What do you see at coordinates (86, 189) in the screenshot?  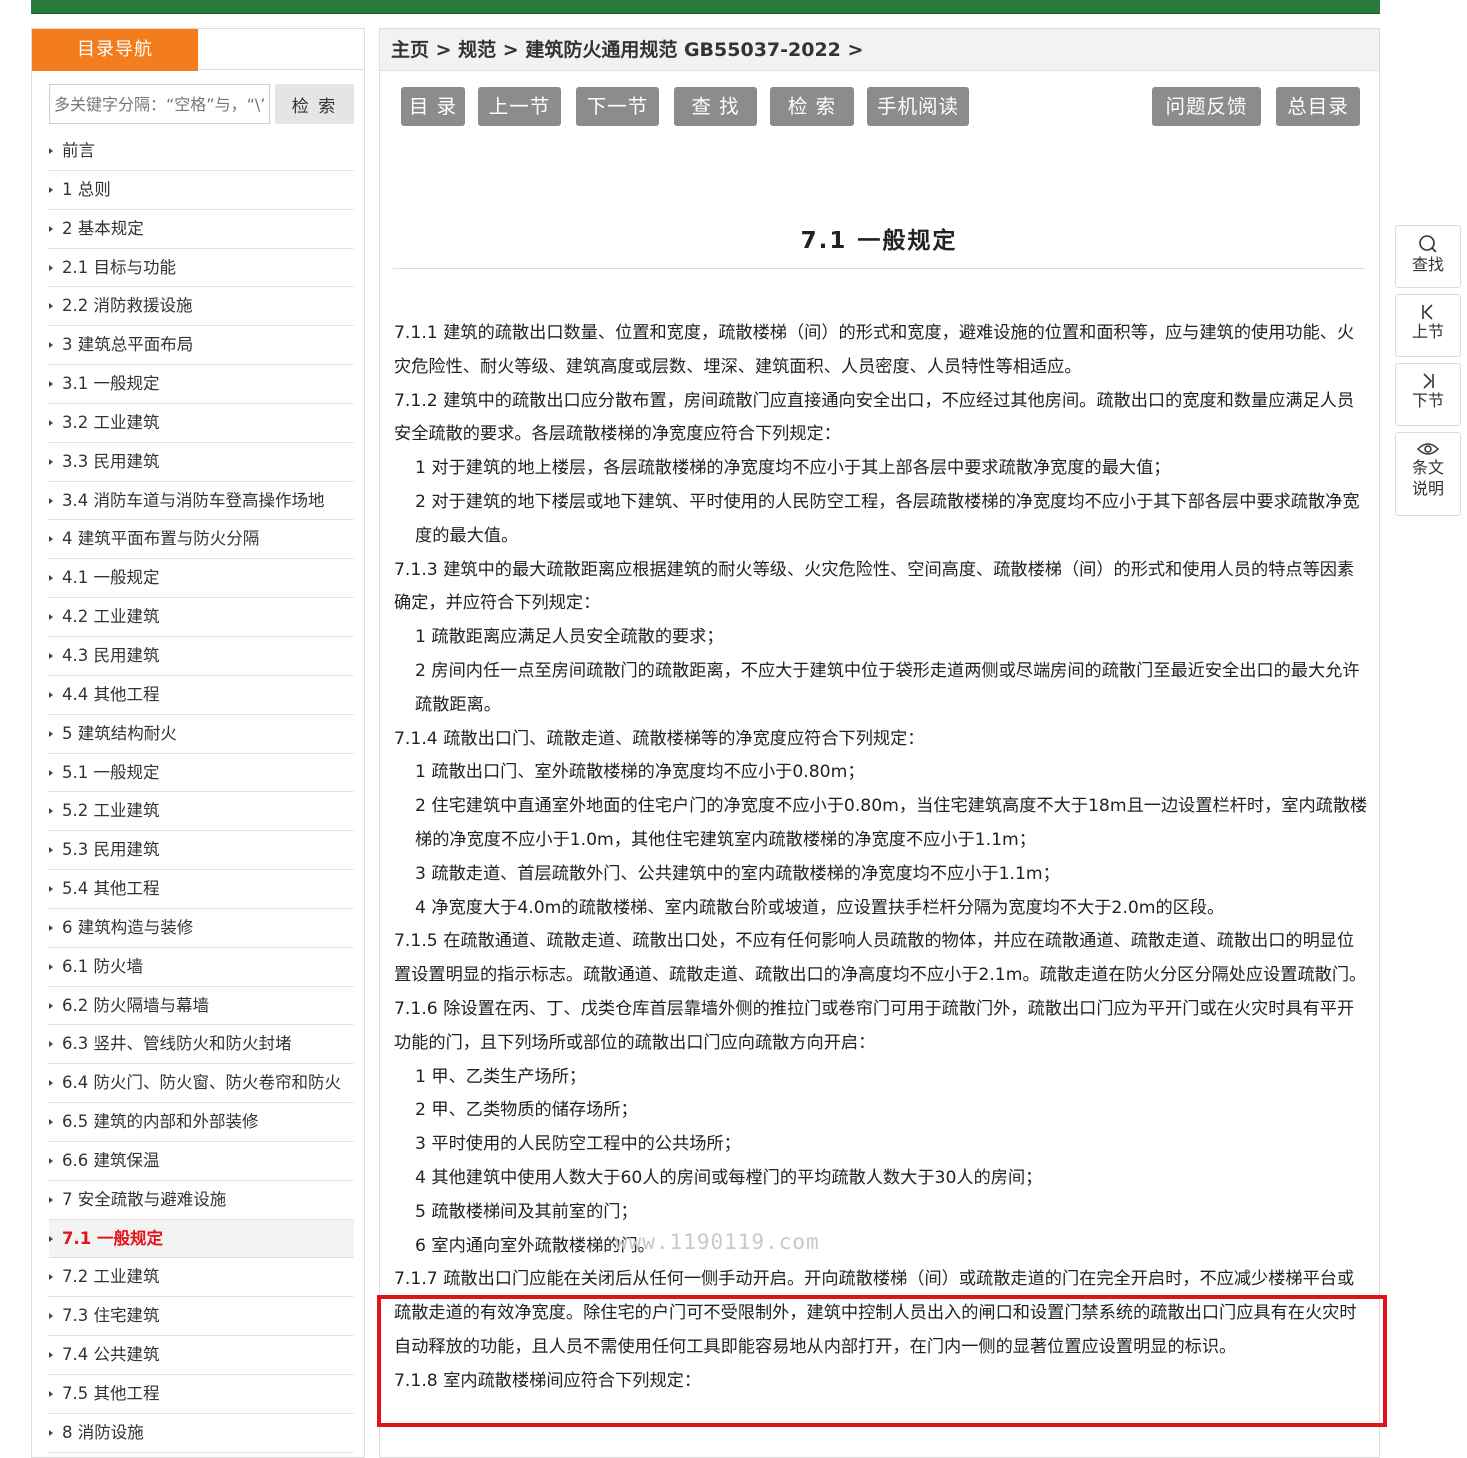 I see `sidebar-item-label: 1 总则` at bounding box center [86, 189].